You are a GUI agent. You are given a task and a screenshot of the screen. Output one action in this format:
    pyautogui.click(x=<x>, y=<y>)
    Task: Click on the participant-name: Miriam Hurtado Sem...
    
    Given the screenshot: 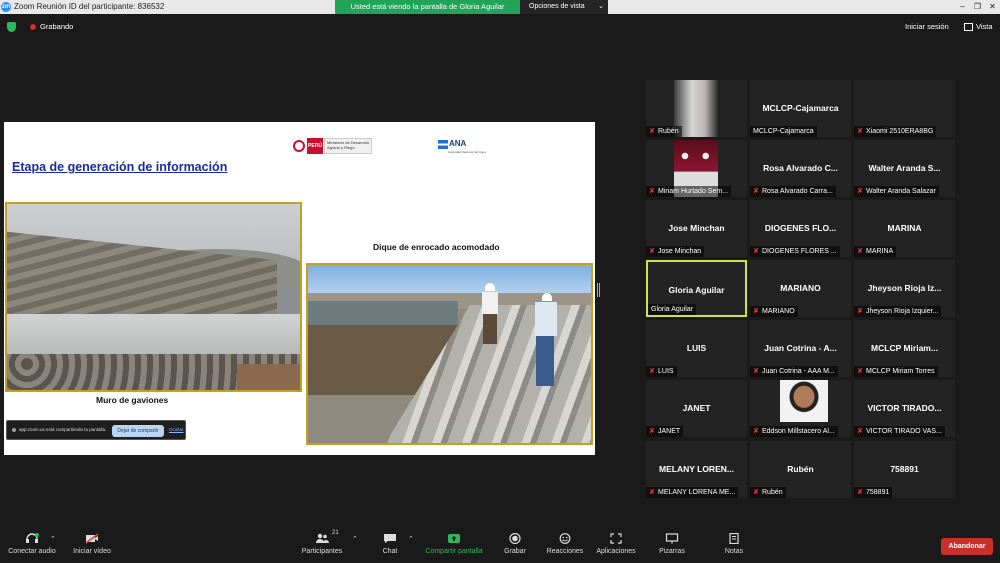 What is the action you would take?
    pyautogui.click(x=693, y=191)
    